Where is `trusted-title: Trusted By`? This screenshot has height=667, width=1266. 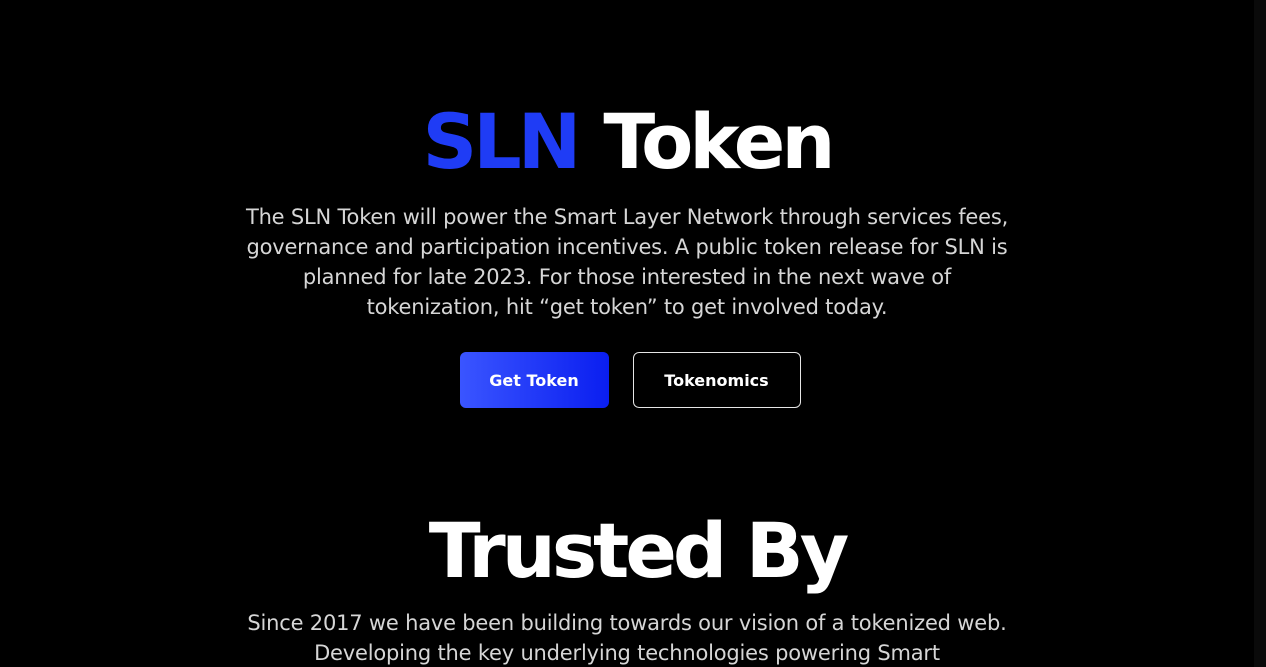
trusted-title: Trusted By is located at coordinates (639, 550).